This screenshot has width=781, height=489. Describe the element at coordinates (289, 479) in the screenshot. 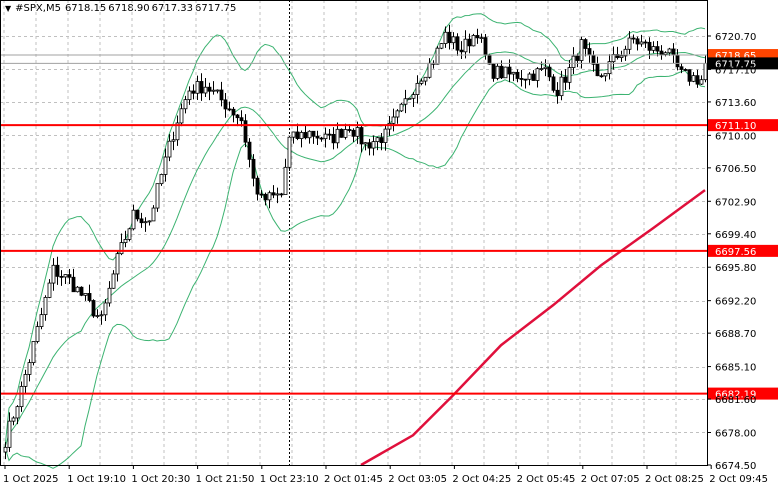

I see `x-tick-label: 1 Oct 23:10` at that location.